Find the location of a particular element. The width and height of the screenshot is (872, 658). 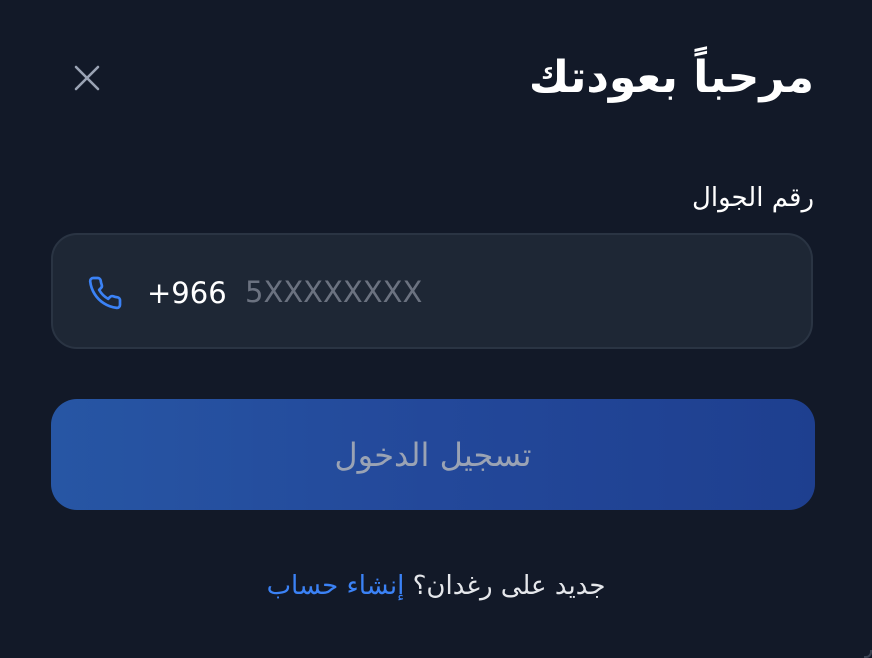

phone-label: رقم الجوال is located at coordinates (752, 198).